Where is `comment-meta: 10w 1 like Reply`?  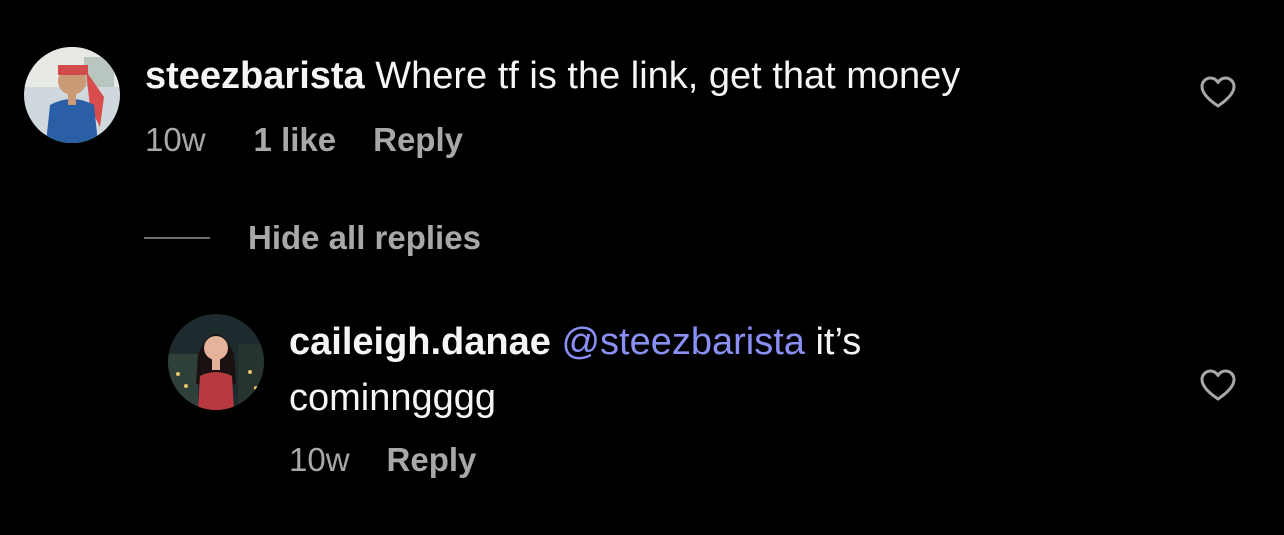
comment-meta: 10w 1 like Reply is located at coordinates (304, 140).